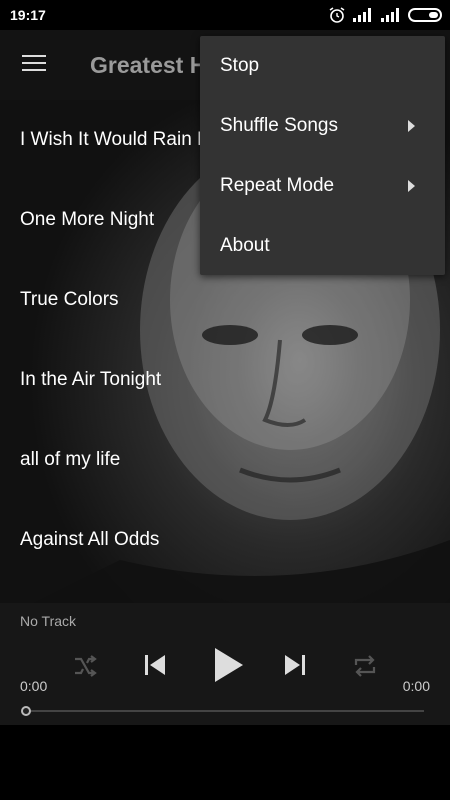 Image resolution: width=450 pixels, height=800 pixels. Describe the element at coordinates (295, 665) in the screenshot. I see `next-icon` at that location.